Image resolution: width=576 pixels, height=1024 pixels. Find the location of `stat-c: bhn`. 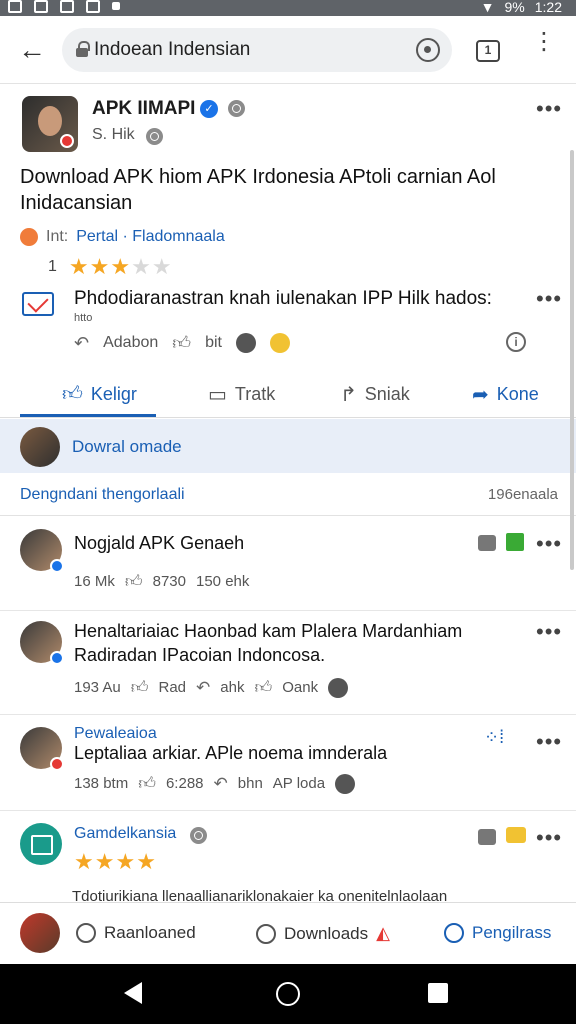

stat-c: bhn is located at coordinates (250, 783).